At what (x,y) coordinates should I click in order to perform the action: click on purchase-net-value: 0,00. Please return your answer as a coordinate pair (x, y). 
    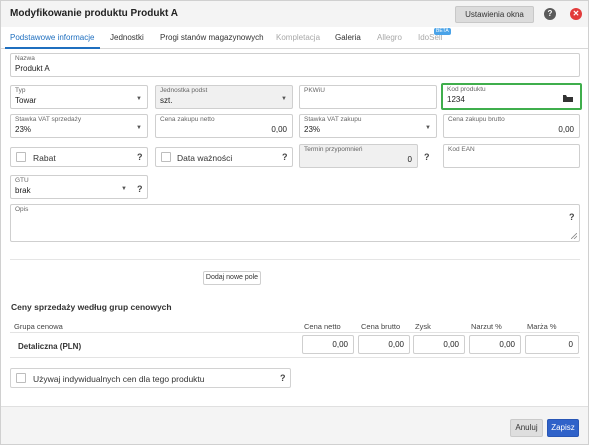
    Looking at the image, I should click on (279, 129).